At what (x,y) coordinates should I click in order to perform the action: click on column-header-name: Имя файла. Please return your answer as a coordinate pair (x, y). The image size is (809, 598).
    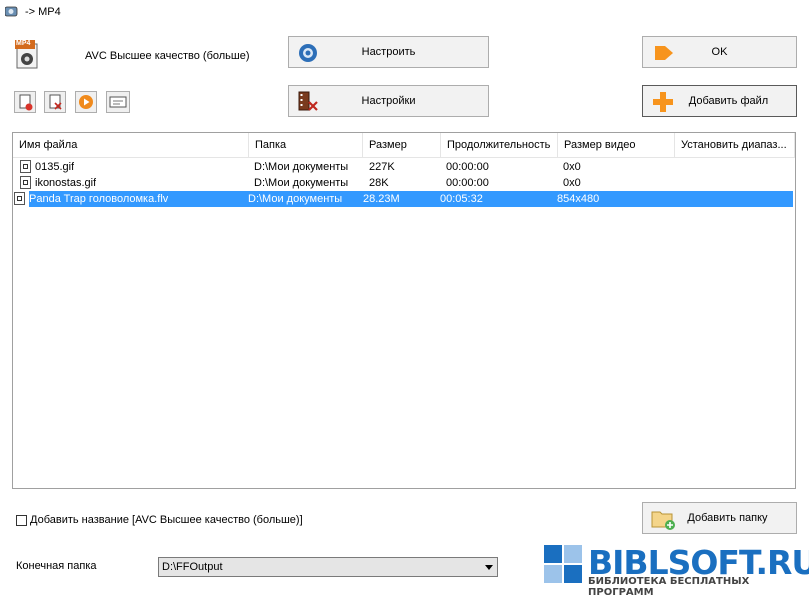
    Looking at the image, I should click on (131, 145).